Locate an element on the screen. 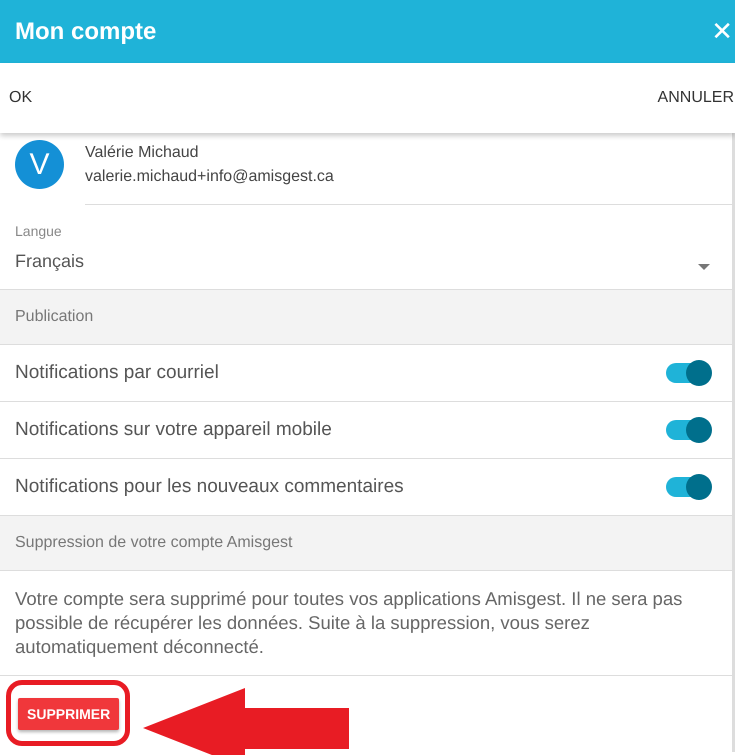 The height and width of the screenshot is (755, 735). caret-icon is located at coordinates (704, 267).